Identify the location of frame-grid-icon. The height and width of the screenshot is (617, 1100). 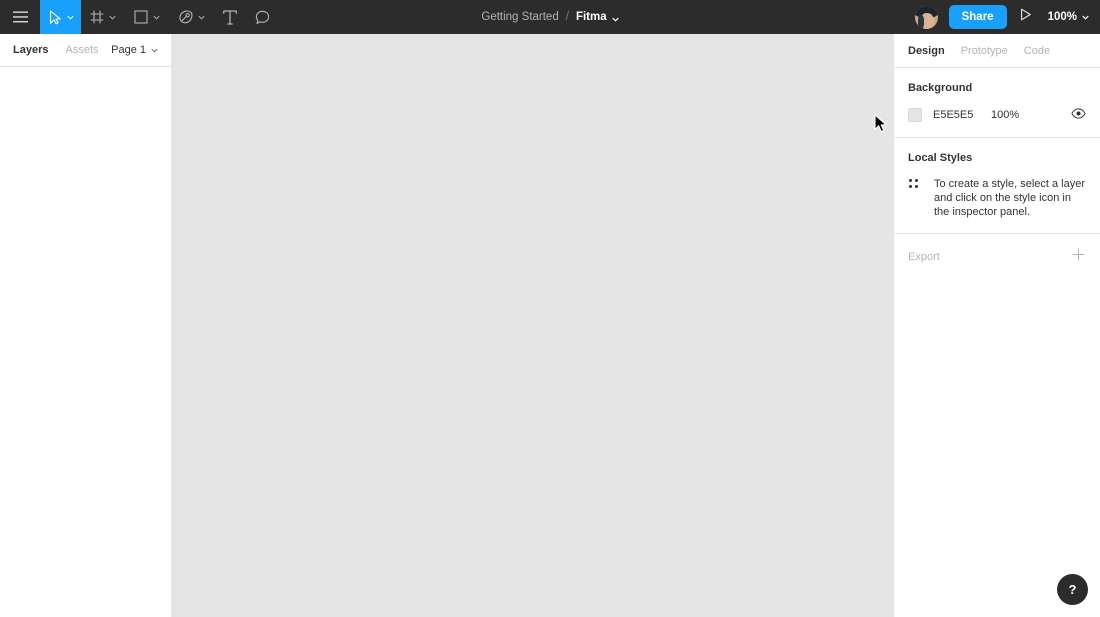
(97, 17).